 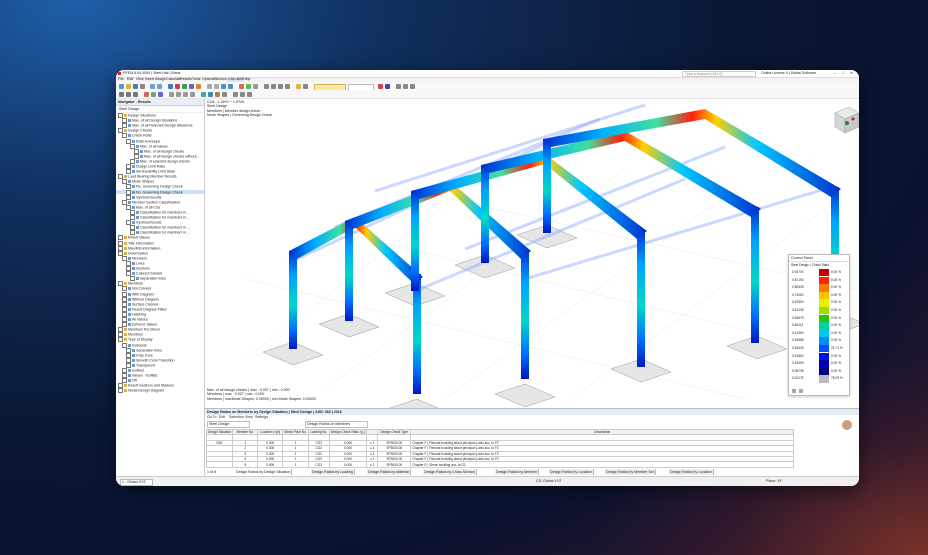 I want to click on navigator-item: Surface Colored, so click(x=160, y=304).